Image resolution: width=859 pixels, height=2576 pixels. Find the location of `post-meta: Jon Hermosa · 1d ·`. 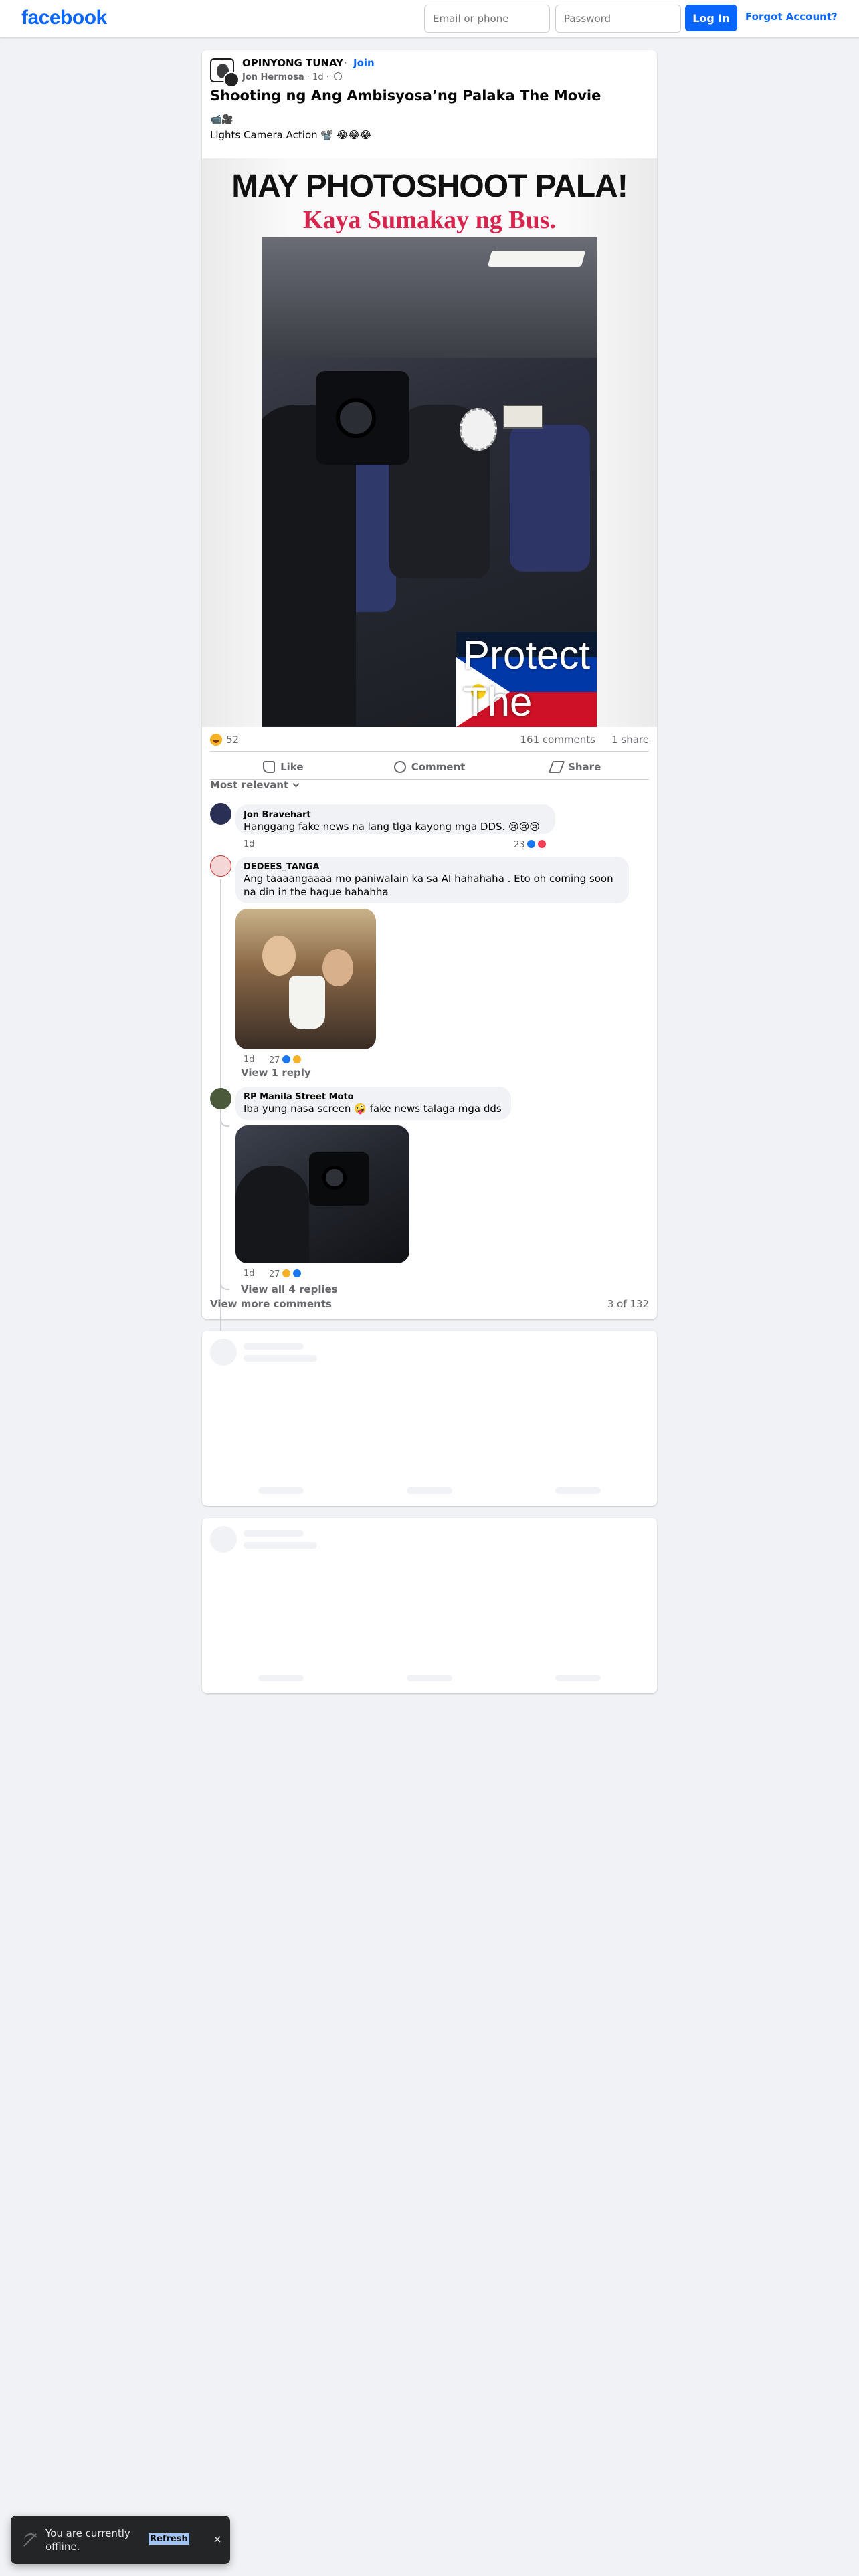

post-meta: Jon Hermosa · 1d · is located at coordinates (292, 77).